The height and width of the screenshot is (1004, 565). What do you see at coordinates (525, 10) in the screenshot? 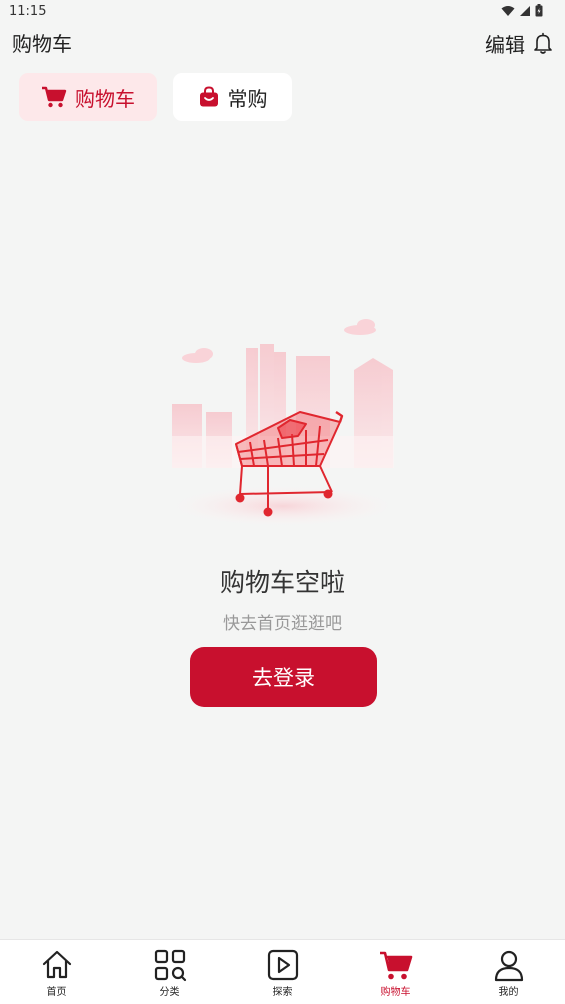
I see `signal-icon` at bounding box center [525, 10].